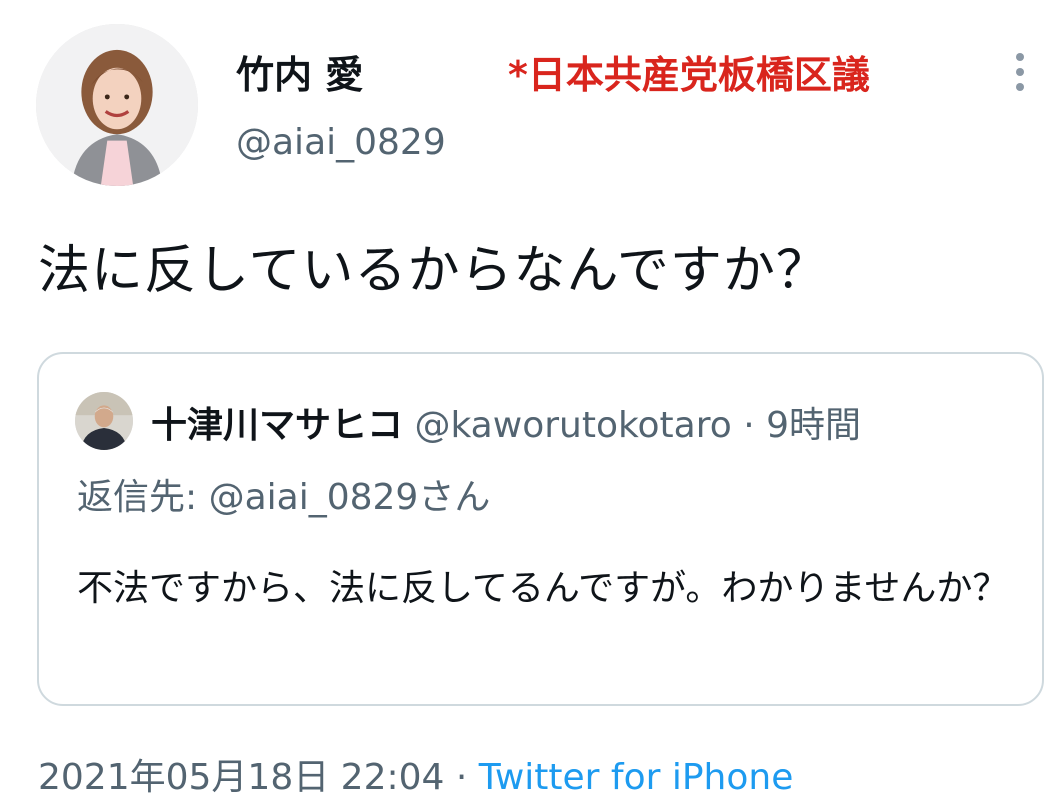 The width and height of the screenshot is (1063, 807). Describe the element at coordinates (813, 425) in the screenshot. I see `quoted-time: 9時間` at that location.